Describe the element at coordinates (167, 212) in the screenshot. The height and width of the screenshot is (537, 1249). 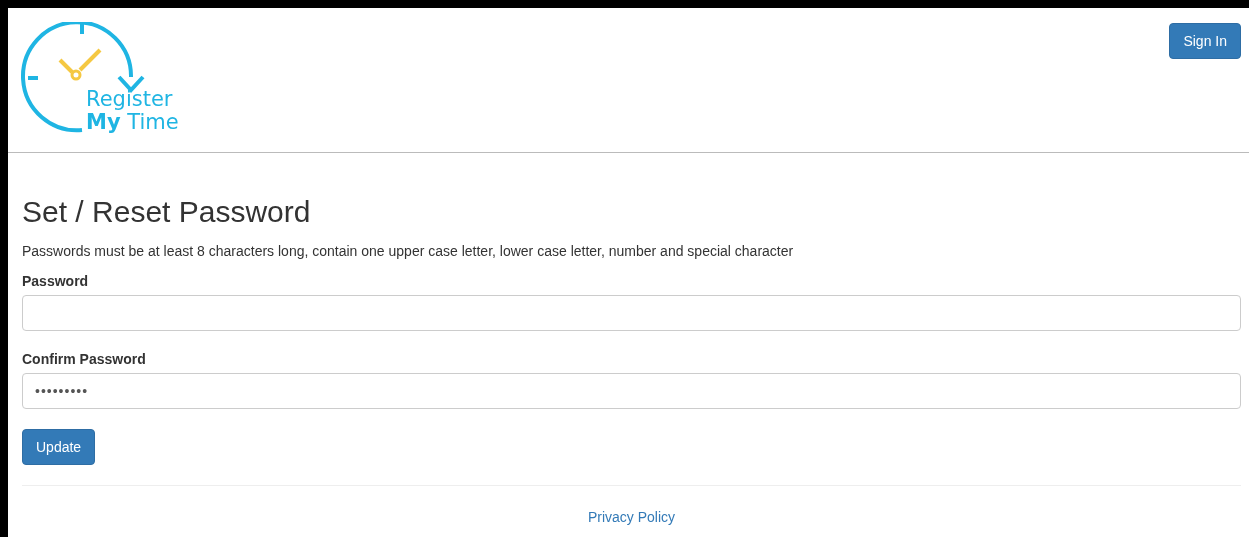
I see `page-title: Set / Reset Password` at that location.